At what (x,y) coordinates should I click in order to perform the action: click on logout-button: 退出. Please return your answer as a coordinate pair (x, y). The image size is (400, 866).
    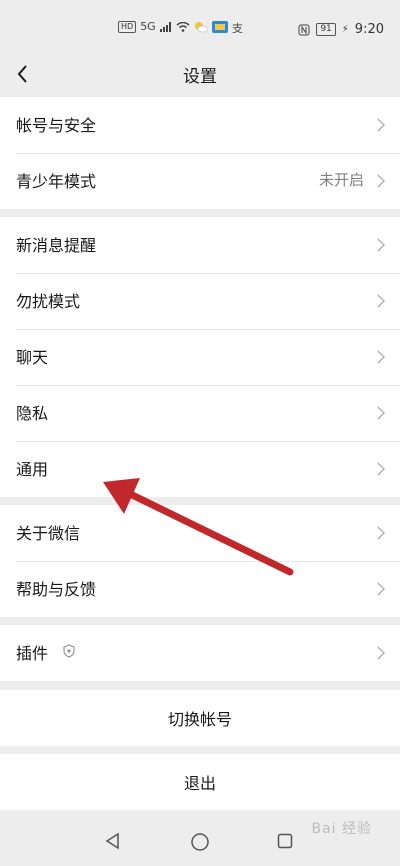
    Looking at the image, I should click on (200, 782).